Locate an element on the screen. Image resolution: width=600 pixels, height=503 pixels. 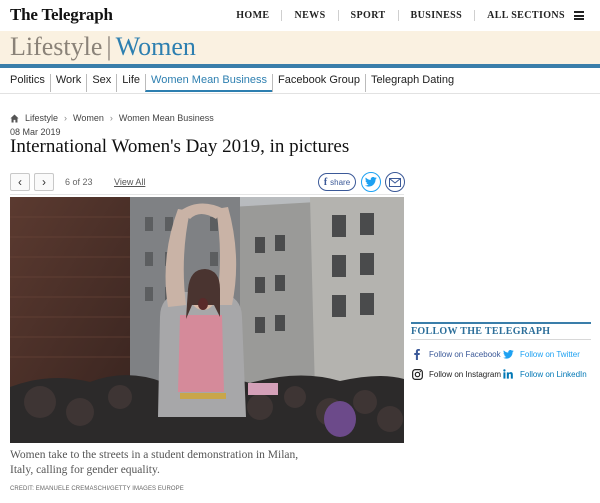
section-rule is located at coordinates (300, 66).